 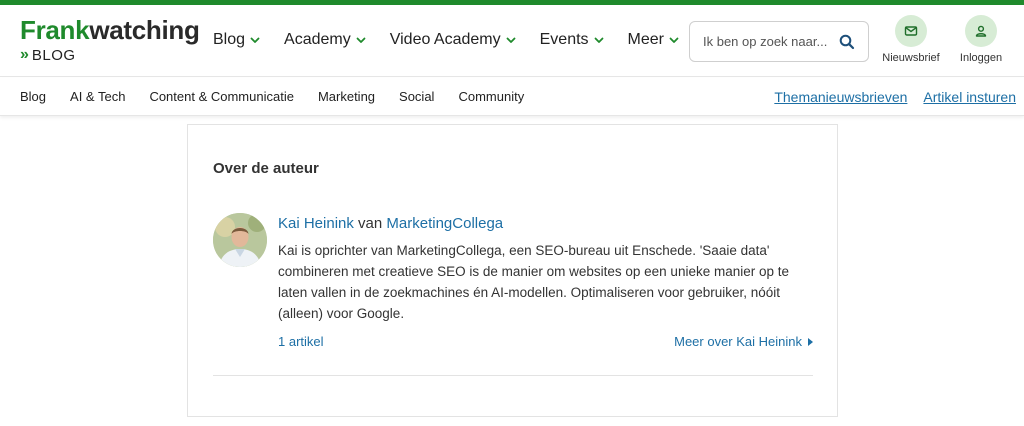 What do you see at coordinates (317, 39) in the screenshot?
I see `nav-item-label: Academy` at bounding box center [317, 39].